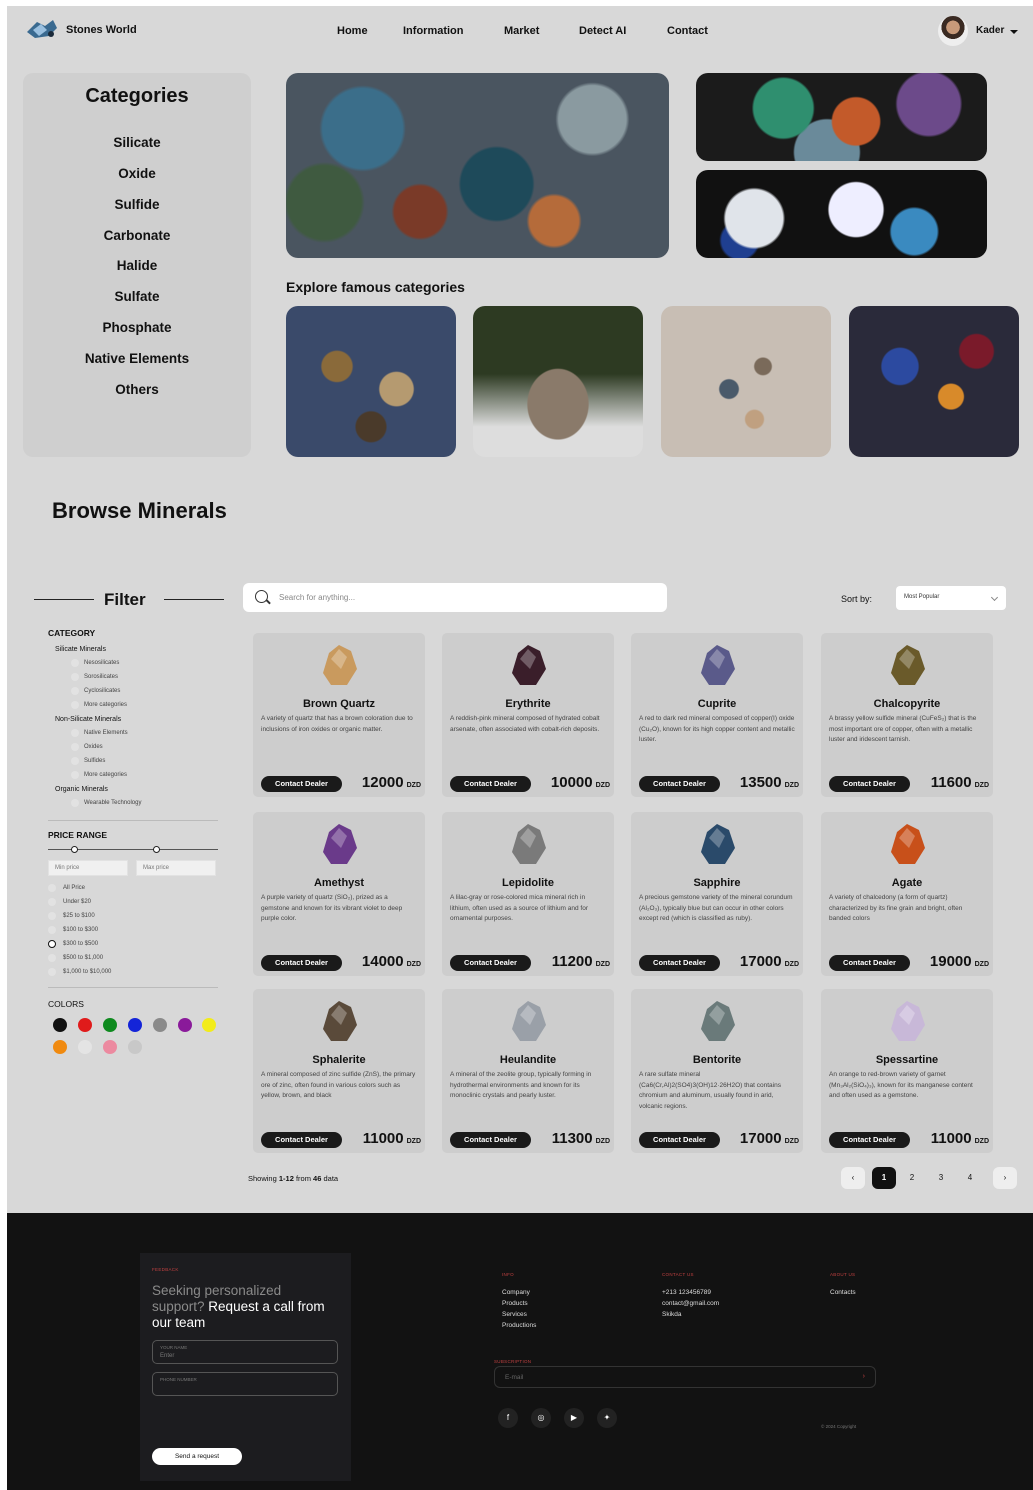 Image resolution: width=1033 pixels, height=1490 pixels. I want to click on category-oxide: Oxide, so click(137, 173).